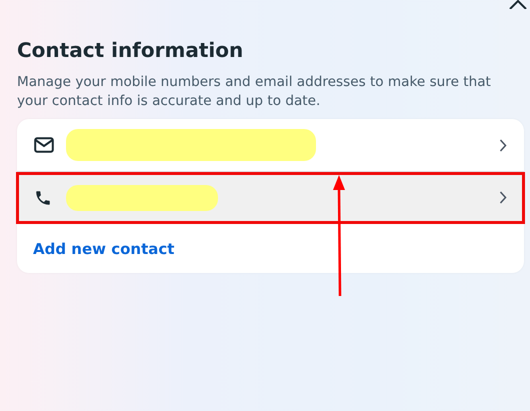 This screenshot has height=411, width=530. I want to click on phone-icon, so click(43, 197).